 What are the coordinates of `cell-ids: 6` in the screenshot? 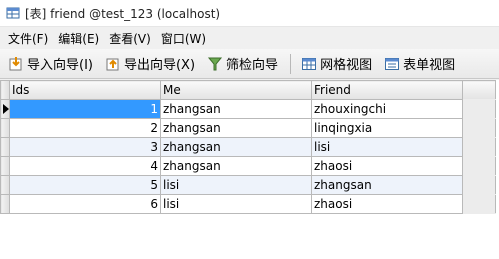 It's located at (85, 204).